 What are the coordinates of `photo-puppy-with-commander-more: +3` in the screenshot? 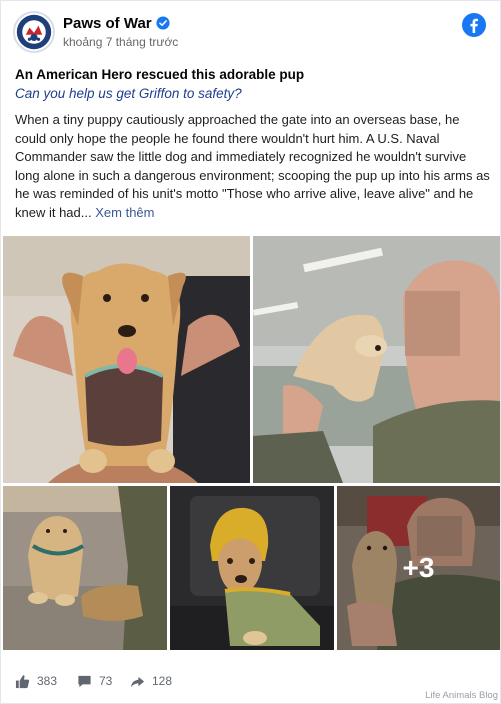 It's located at (418, 568).